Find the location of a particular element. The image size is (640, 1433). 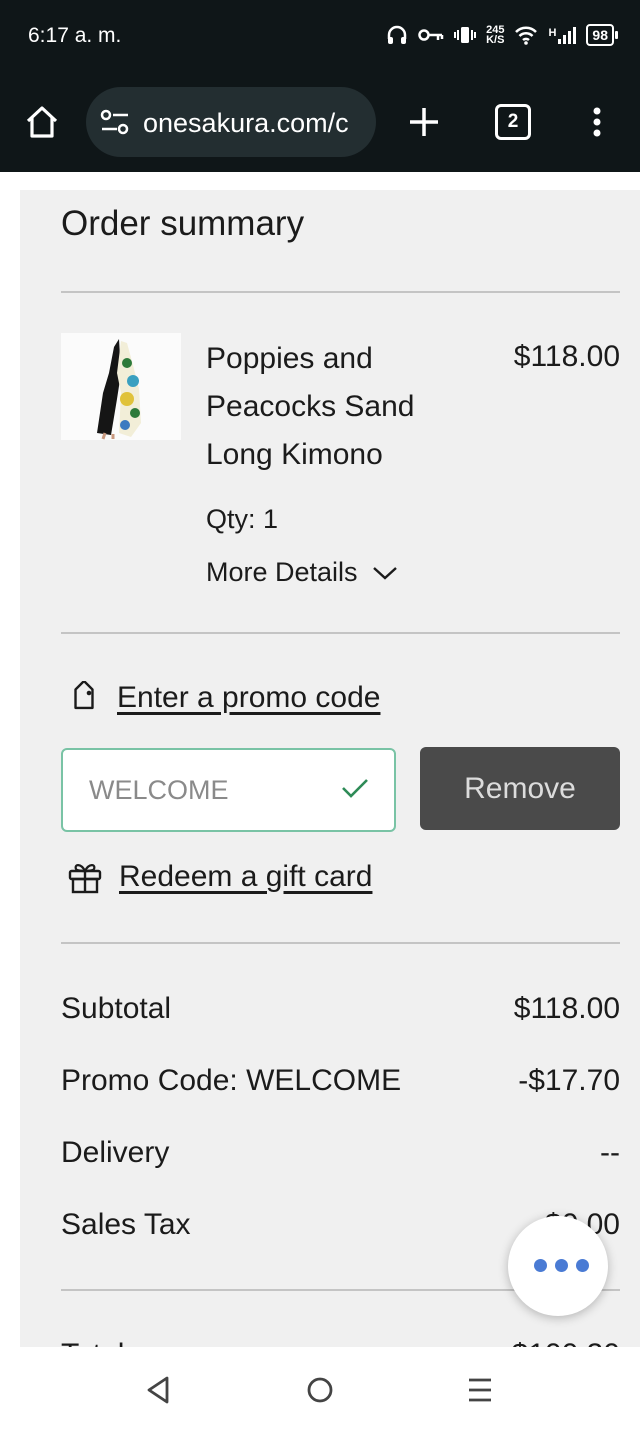

total-label: Total is located at coordinates (92, 1342).